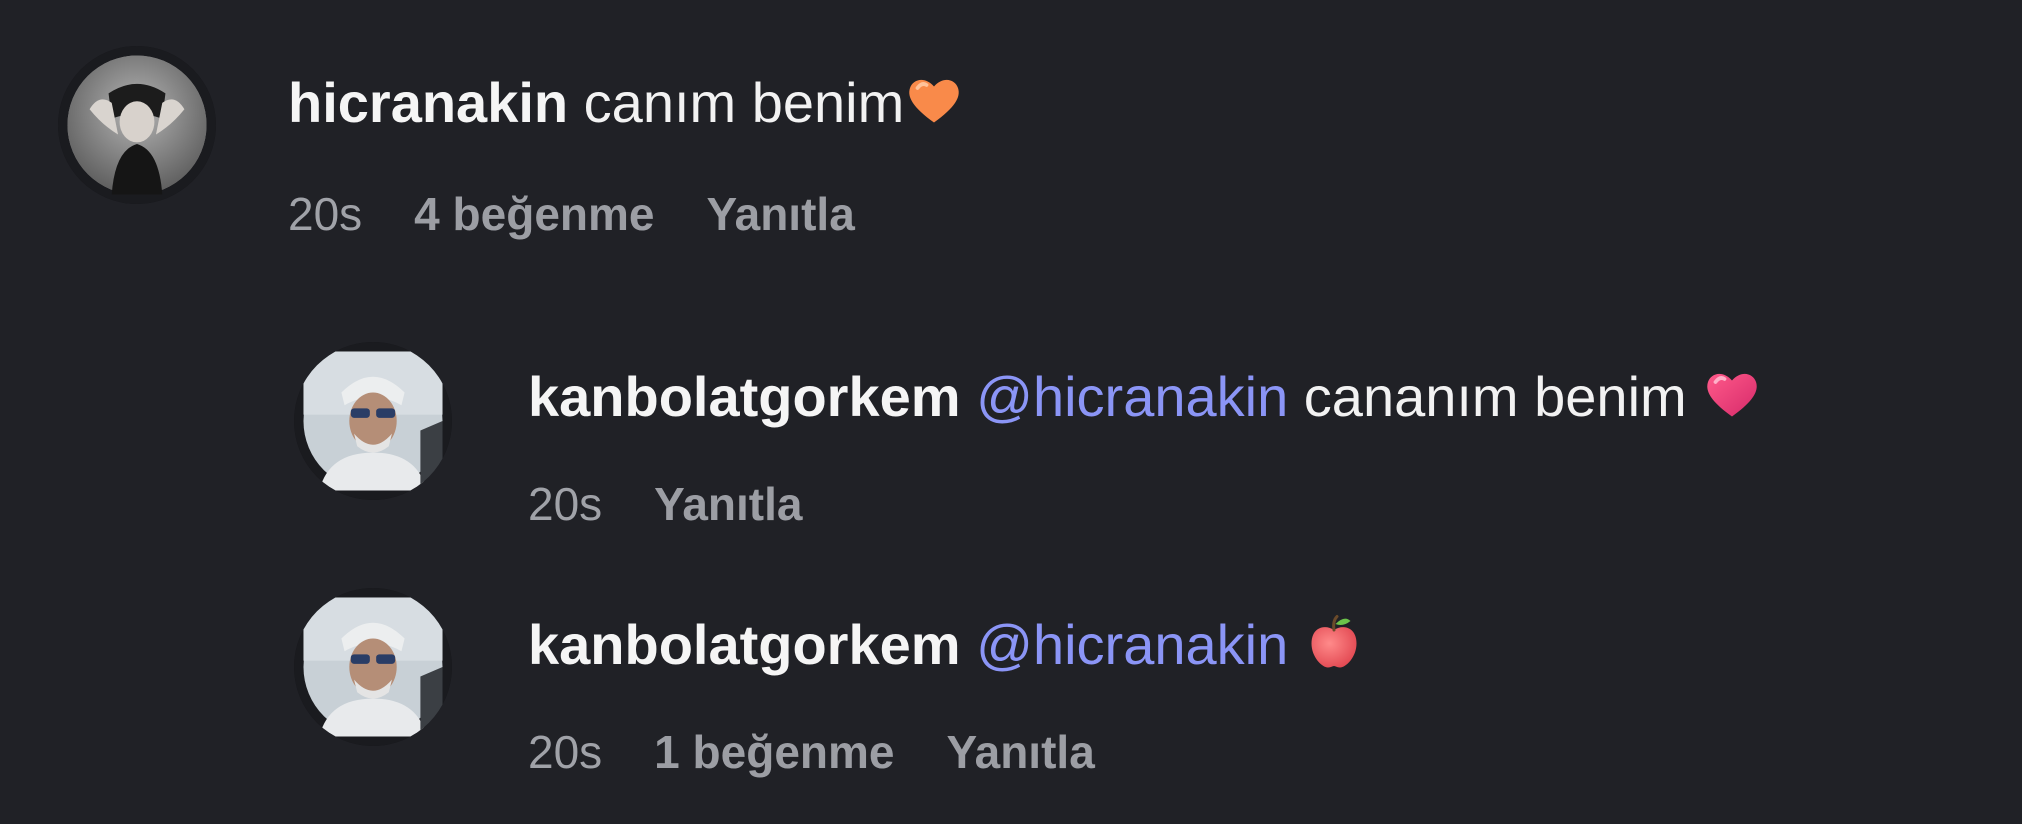 The width and height of the screenshot is (2022, 824). Describe the element at coordinates (934, 100) in the screenshot. I see `orange-heart-icon` at that location.